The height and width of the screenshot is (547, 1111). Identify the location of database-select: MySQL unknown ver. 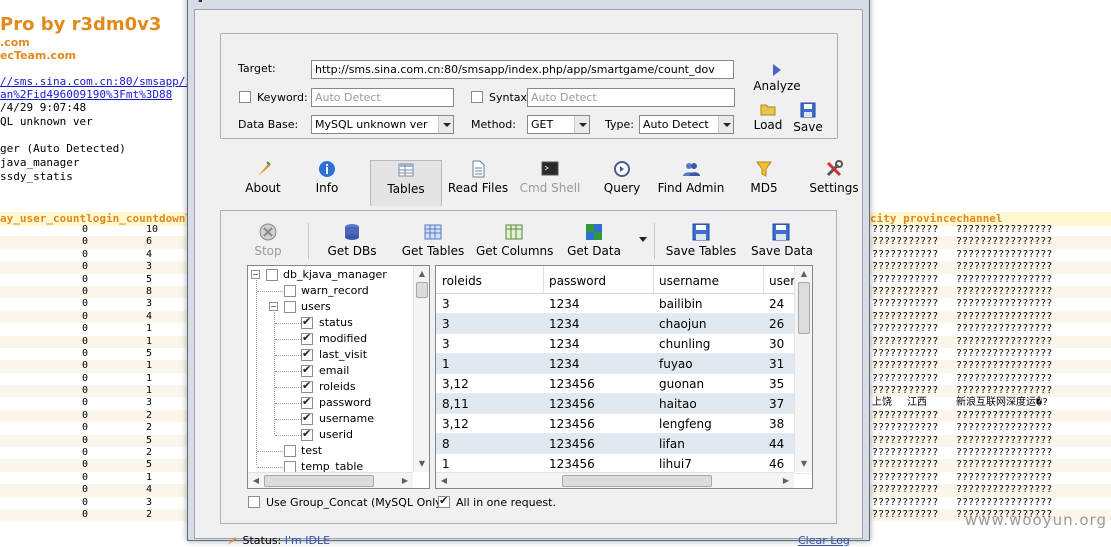
(382, 124).